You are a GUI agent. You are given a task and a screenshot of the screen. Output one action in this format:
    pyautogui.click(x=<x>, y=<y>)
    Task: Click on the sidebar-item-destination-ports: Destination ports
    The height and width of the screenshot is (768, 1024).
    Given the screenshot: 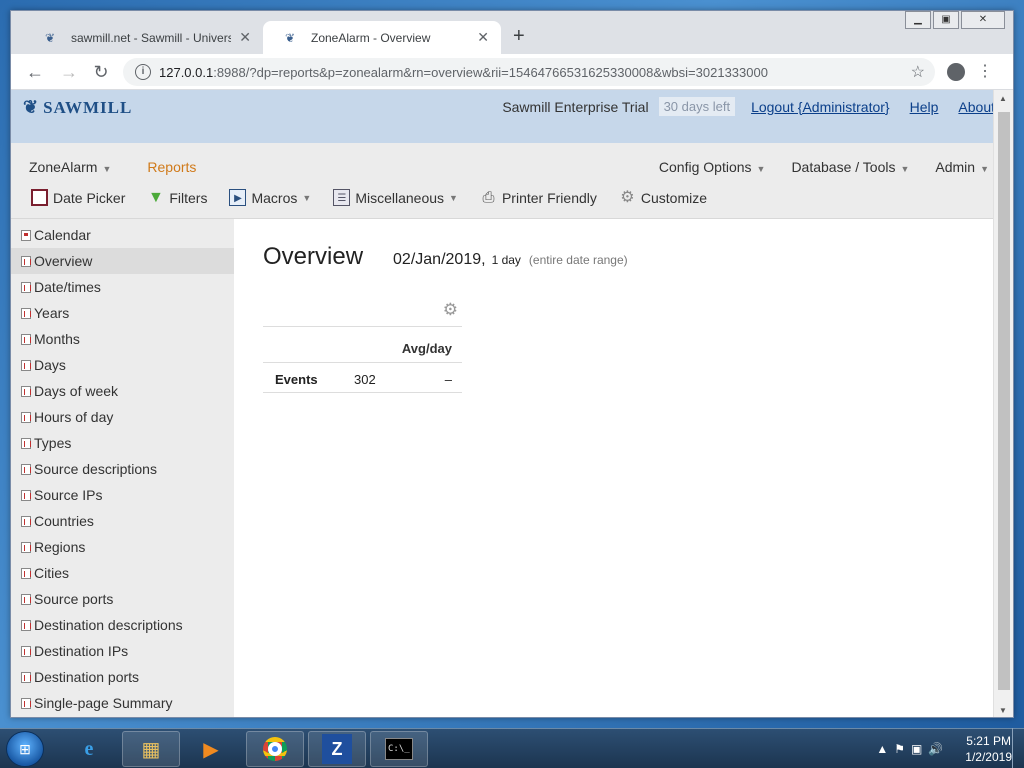 What is the action you would take?
    pyautogui.click(x=122, y=677)
    